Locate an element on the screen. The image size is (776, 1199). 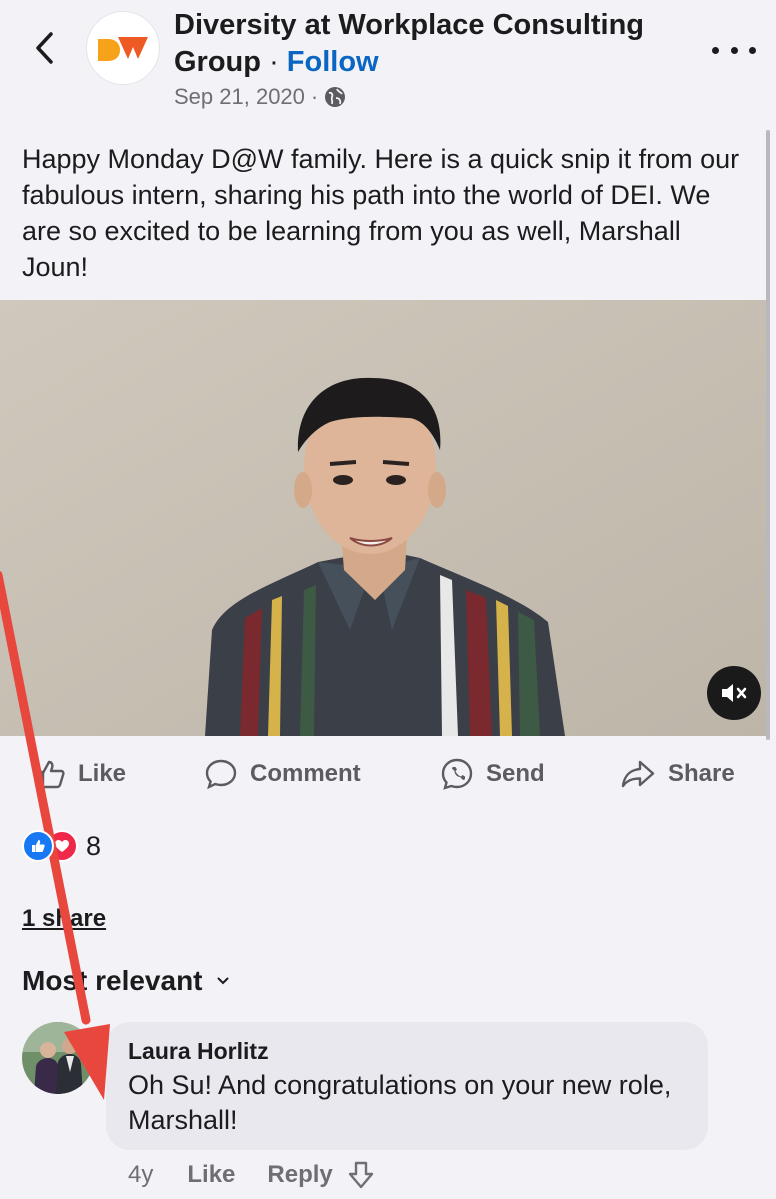
avatar-photo is located at coordinates (58, 1058).